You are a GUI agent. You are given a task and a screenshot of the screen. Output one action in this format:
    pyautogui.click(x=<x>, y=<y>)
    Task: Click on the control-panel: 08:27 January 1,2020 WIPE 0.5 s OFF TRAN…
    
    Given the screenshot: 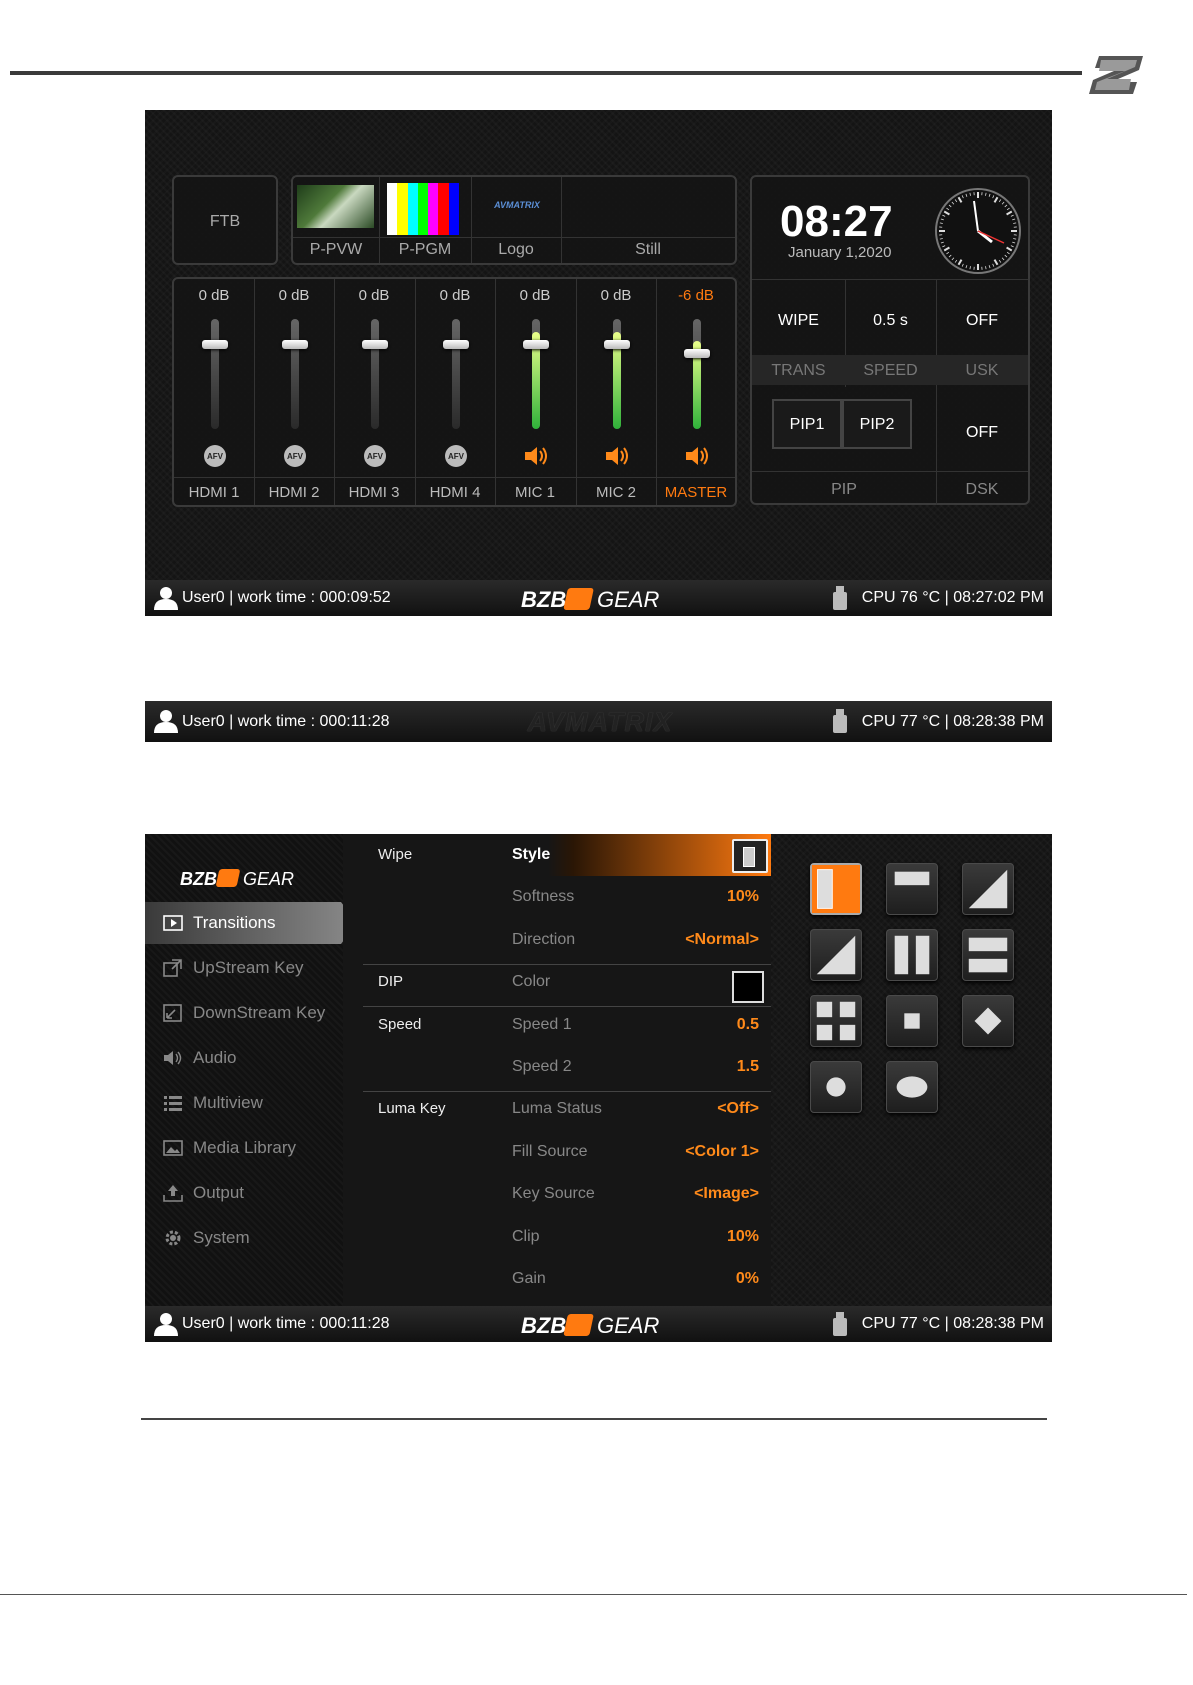 What is the action you would take?
    pyautogui.click(x=890, y=340)
    